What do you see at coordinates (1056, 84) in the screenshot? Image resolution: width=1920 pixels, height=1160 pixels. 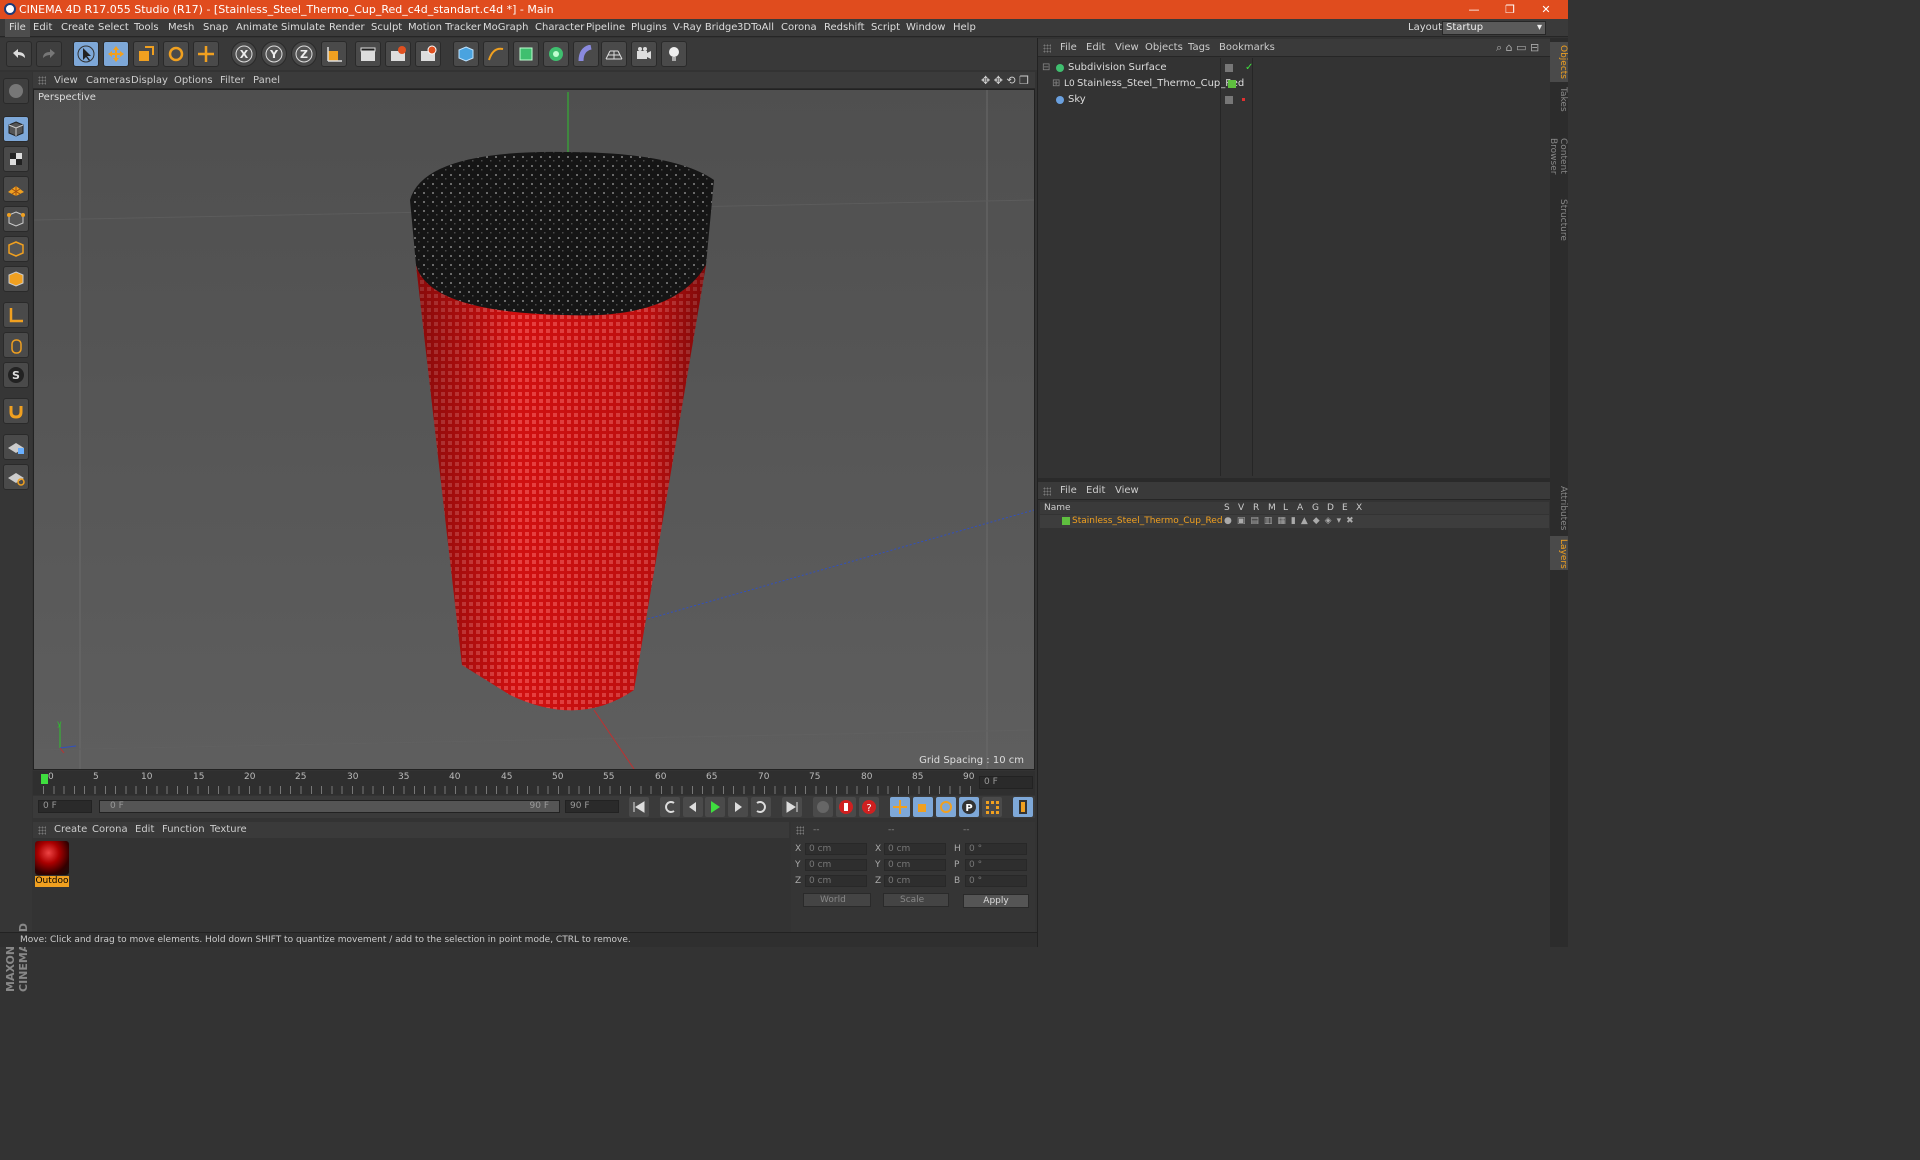 I see `expand-icon: ⊞` at bounding box center [1056, 84].